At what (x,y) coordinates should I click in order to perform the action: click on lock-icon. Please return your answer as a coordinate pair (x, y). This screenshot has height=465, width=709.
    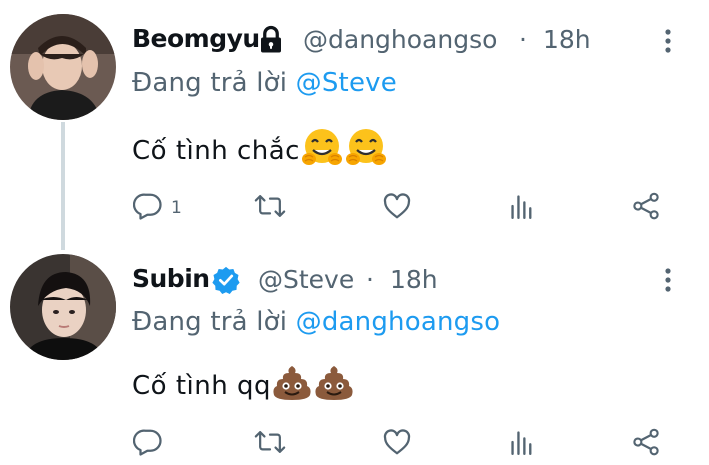
    Looking at the image, I should click on (271, 42).